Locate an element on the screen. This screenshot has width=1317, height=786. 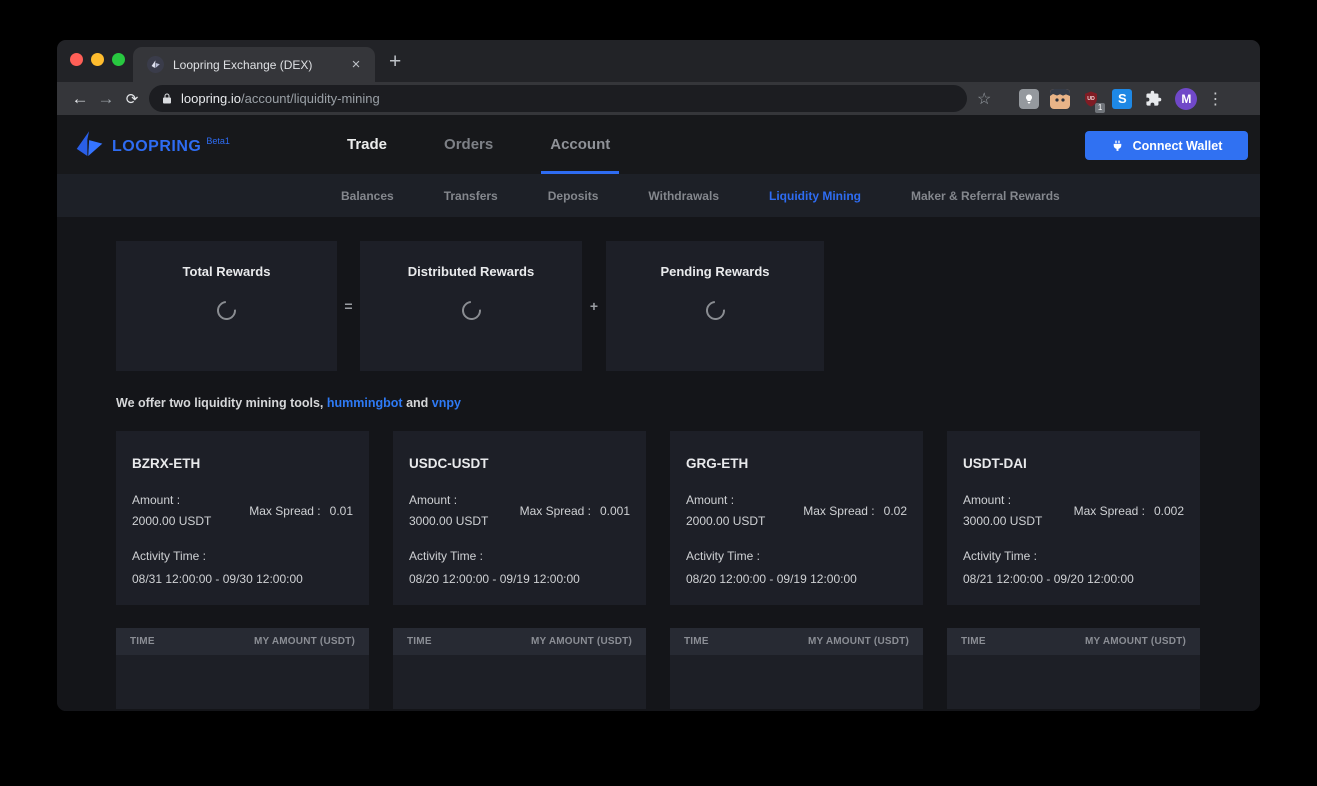
intro-prefix: We offer two liquidity mining tools, is located at coordinates (220, 403).